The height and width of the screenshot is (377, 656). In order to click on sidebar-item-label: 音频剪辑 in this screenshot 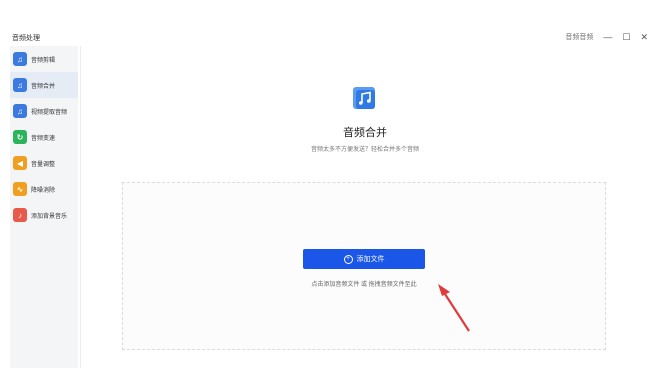, I will do `click(43, 60)`.